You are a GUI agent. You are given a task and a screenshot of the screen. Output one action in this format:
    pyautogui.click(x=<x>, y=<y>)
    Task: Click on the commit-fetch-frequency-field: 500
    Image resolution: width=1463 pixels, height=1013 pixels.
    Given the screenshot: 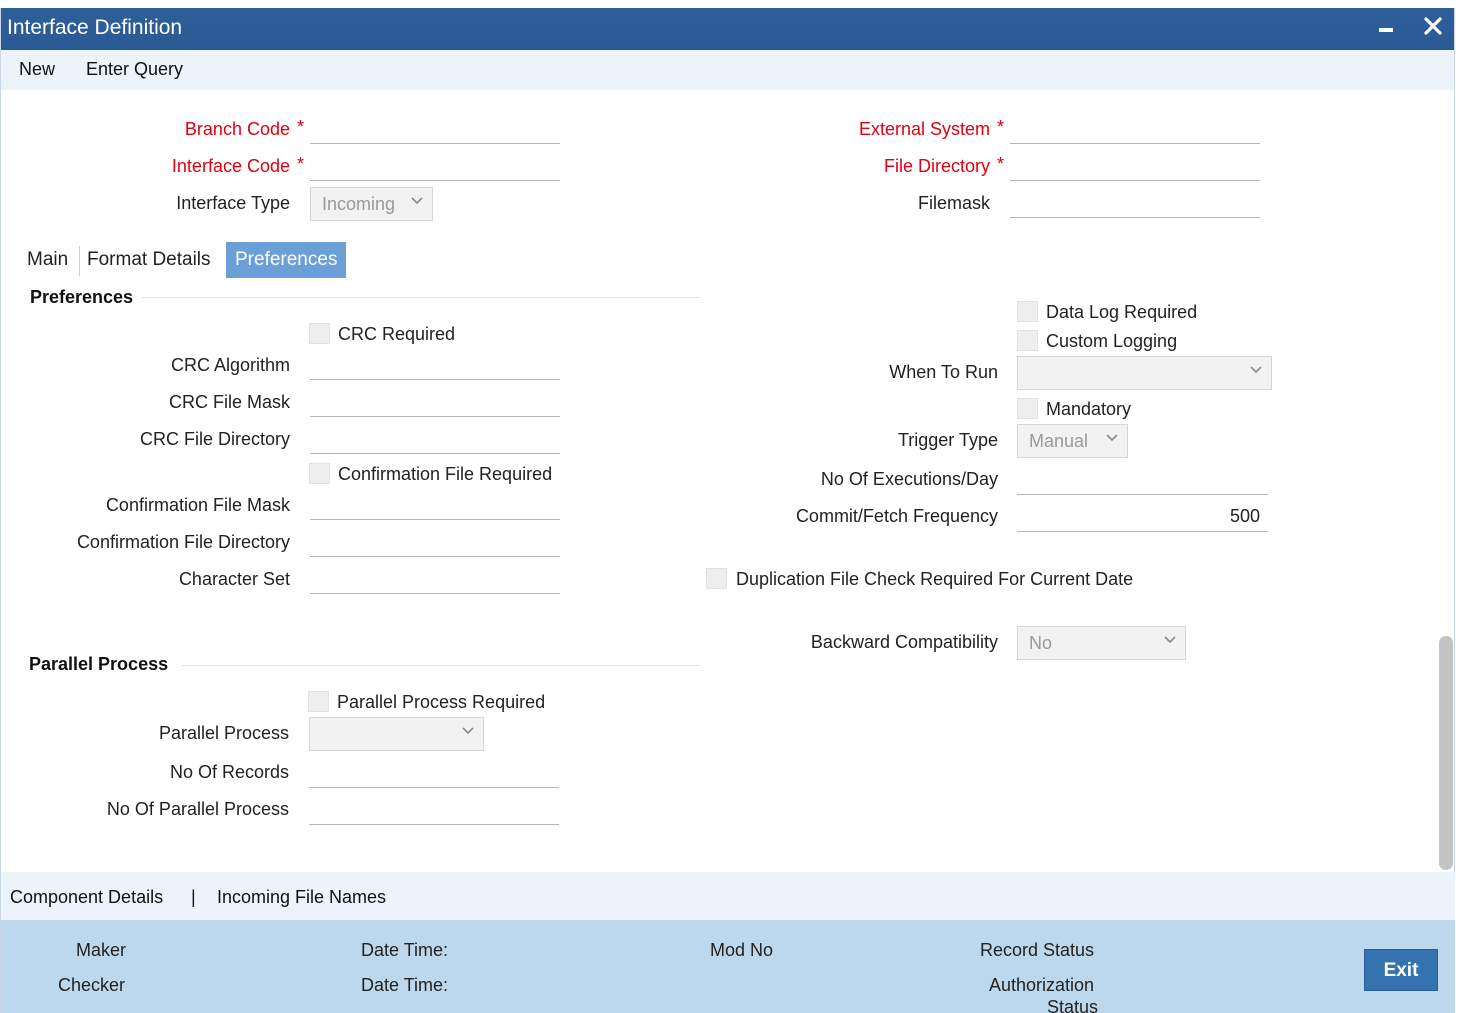 What is the action you would take?
    pyautogui.click(x=1142, y=516)
    